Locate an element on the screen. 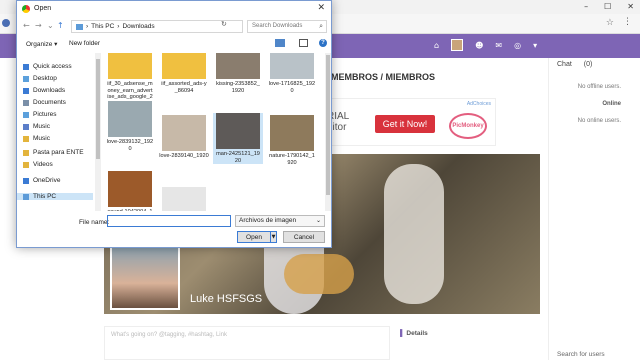 The height and width of the screenshot is (360, 640). maximize-icon: ☐ is located at coordinates (607, 6).